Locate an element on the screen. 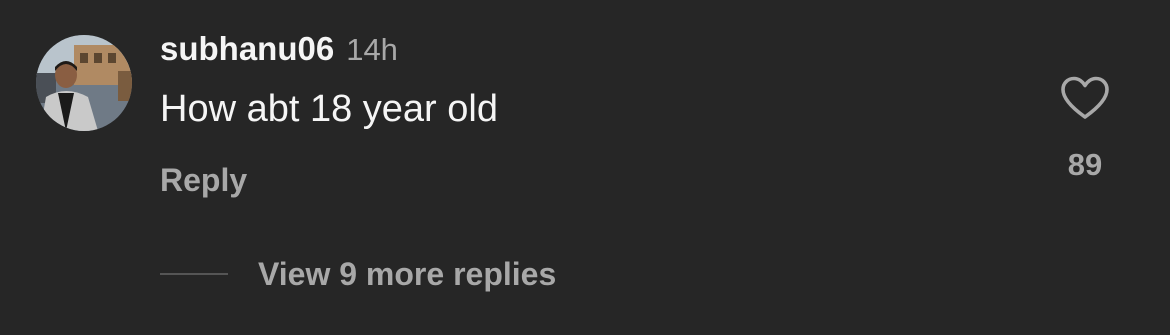 This screenshot has width=1170, height=335. view-replies-label: View 9 more replies is located at coordinates (407, 273).